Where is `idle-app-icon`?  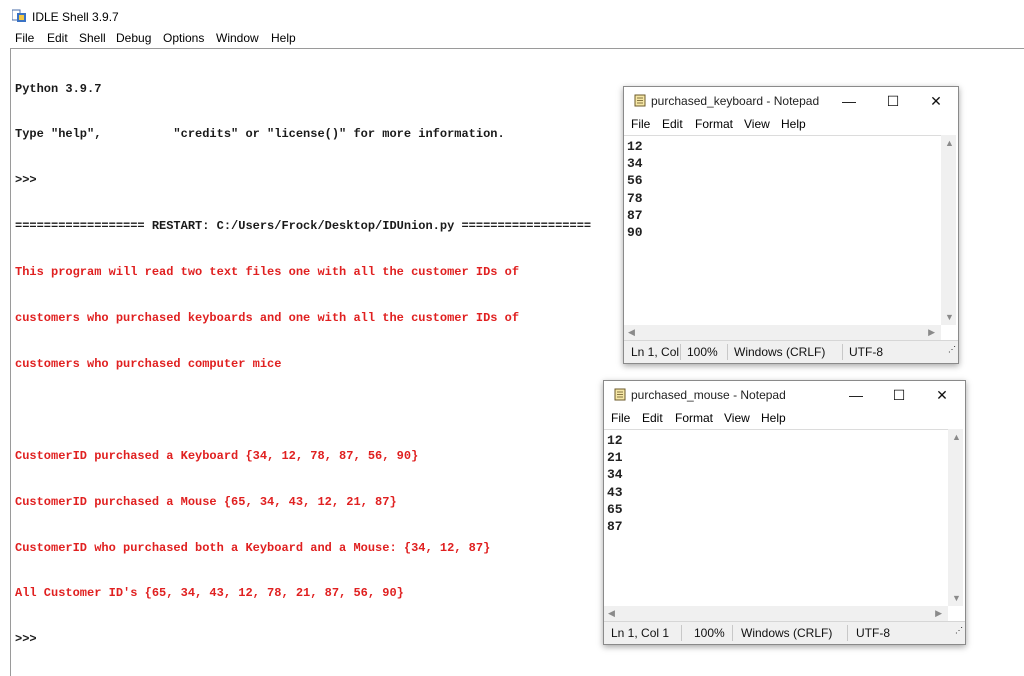 idle-app-icon is located at coordinates (19, 15).